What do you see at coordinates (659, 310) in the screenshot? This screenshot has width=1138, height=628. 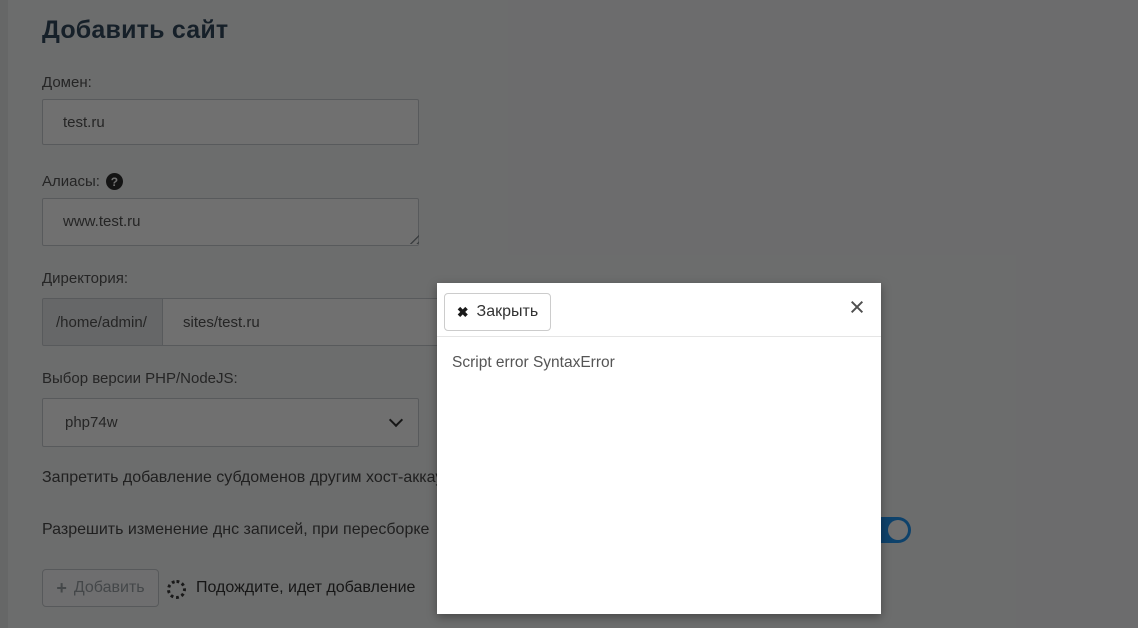 I see `modal-header: ✖ Закрыть ×` at bounding box center [659, 310].